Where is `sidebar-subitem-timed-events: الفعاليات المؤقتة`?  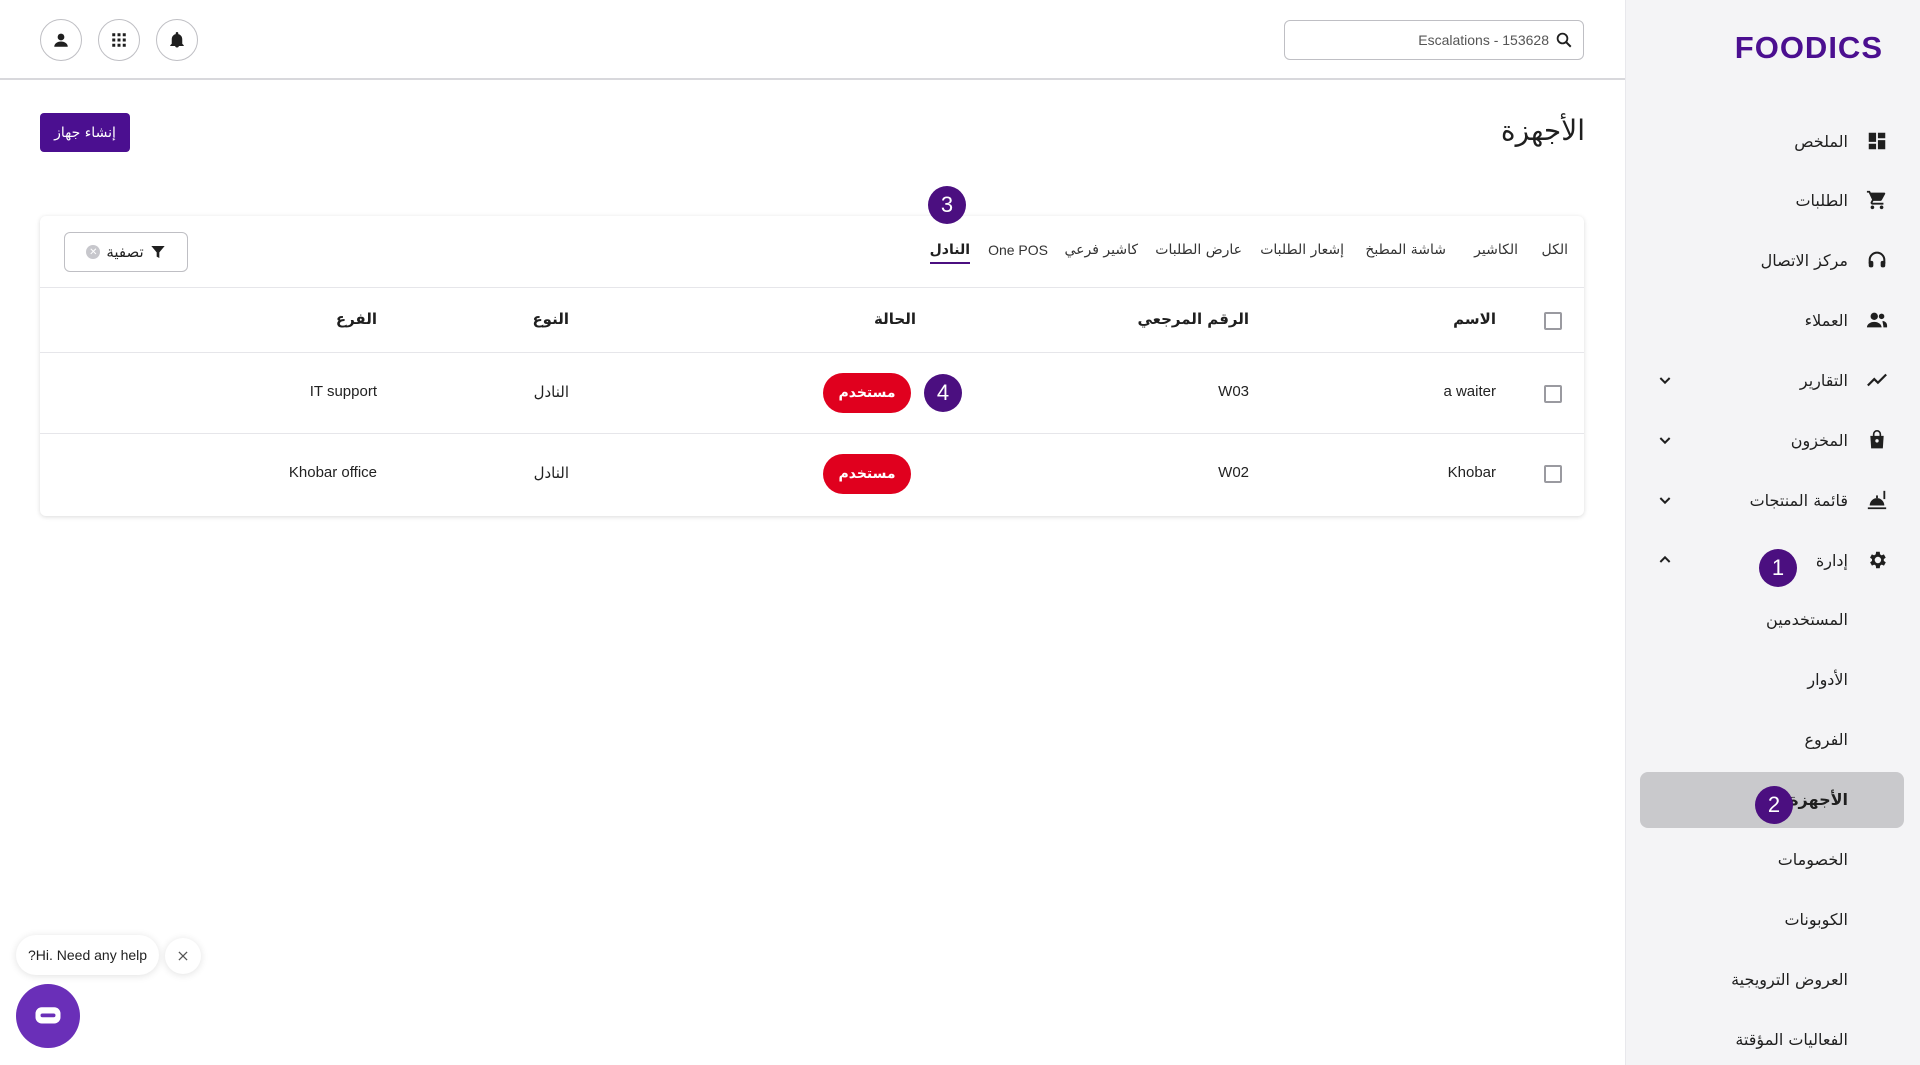 sidebar-subitem-timed-events: الفعاليات المؤقتة is located at coordinates (1791, 1039).